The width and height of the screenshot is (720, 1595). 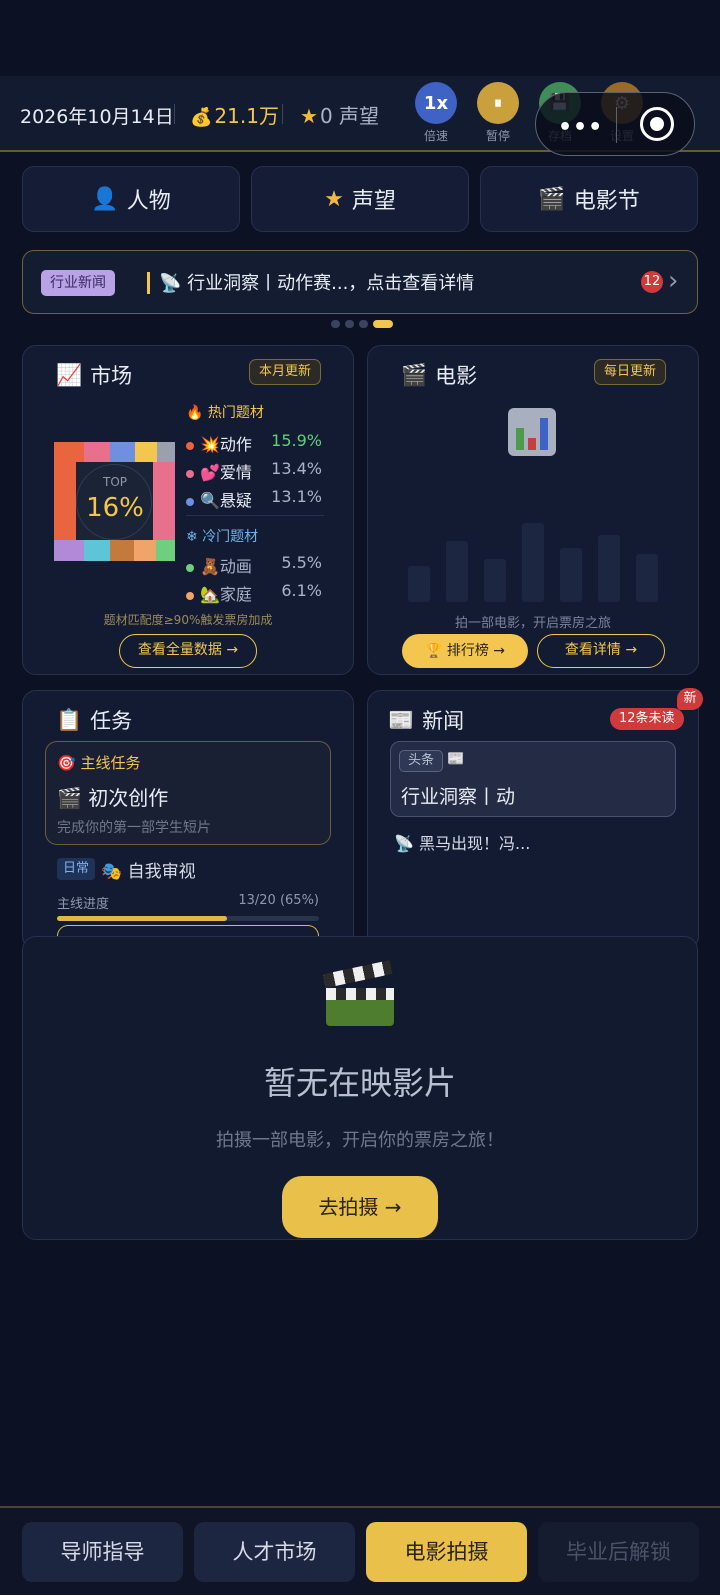 What do you see at coordinates (134, 828) in the screenshot?
I see `main-mission-desc: 完成你的第一部学生短片` at bounding box center [134, 828].